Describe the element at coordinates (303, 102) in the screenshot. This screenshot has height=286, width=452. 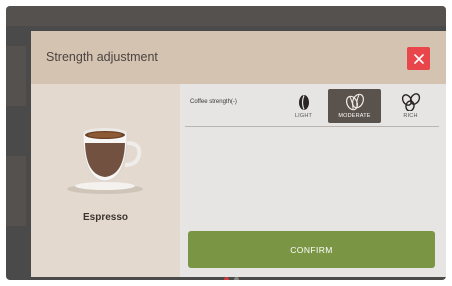
I see `single-bean-icon` at that location.